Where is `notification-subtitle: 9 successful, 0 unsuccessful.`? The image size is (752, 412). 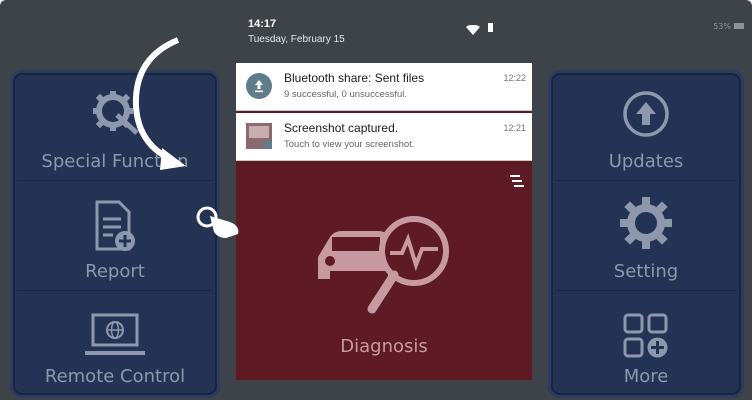
notification-subtitle: 9 successful, 0 unsuccessful. is located at coordinates (346, 94).